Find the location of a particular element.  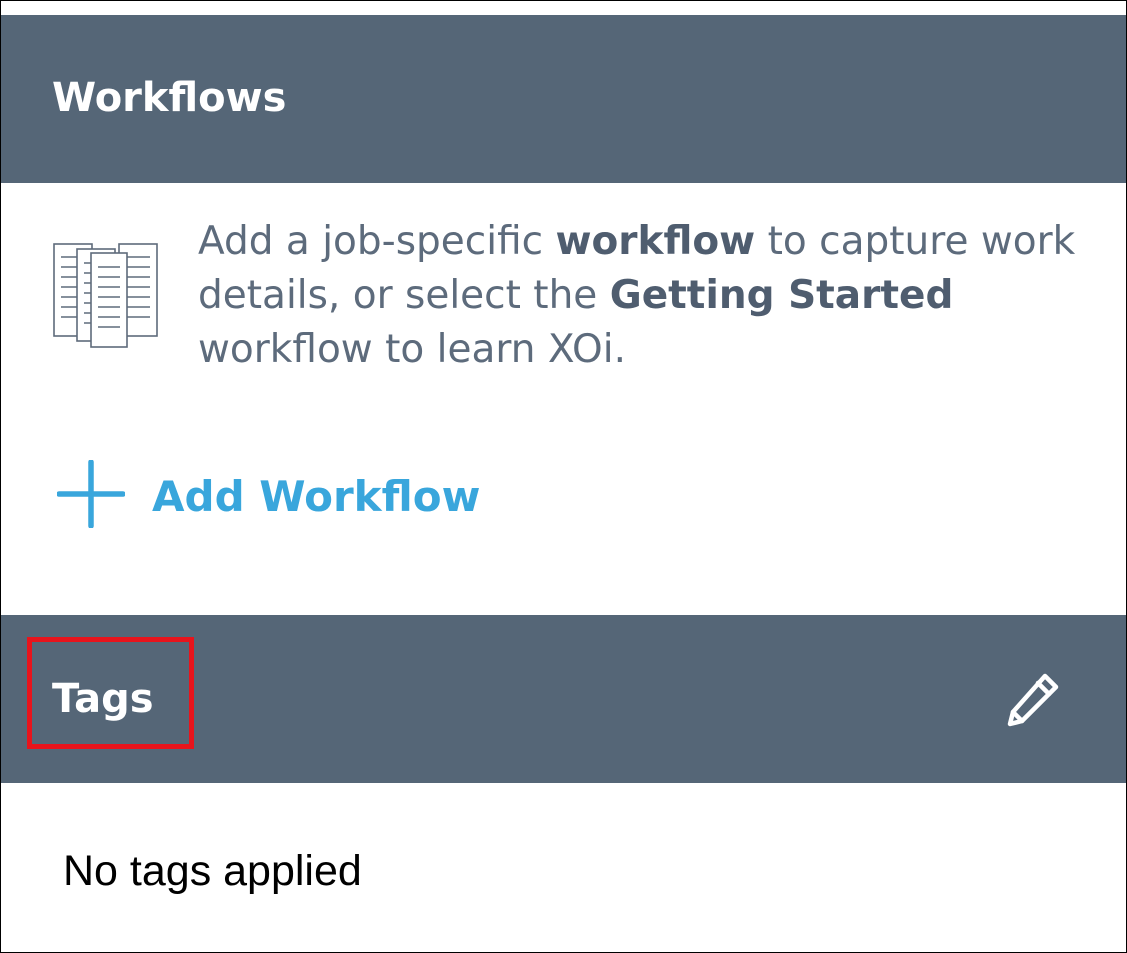

edit-tags-button is located at coordinates (1033, 701).